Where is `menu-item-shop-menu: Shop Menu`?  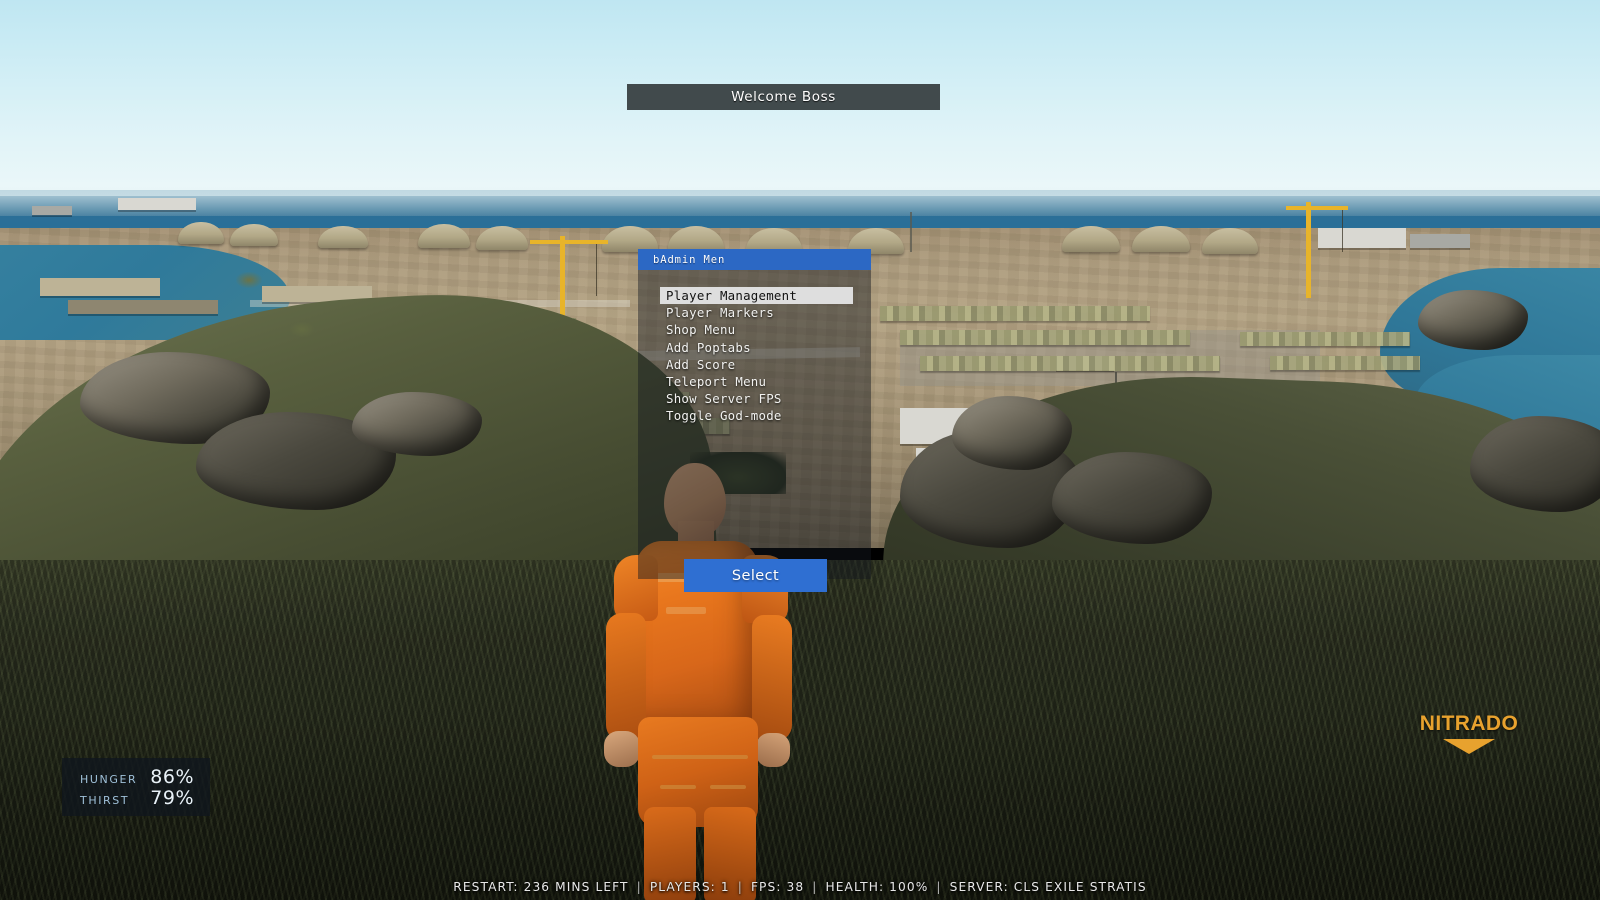 menu-item-shop-menu: Shop Menu is located at coordinates (760, 329).